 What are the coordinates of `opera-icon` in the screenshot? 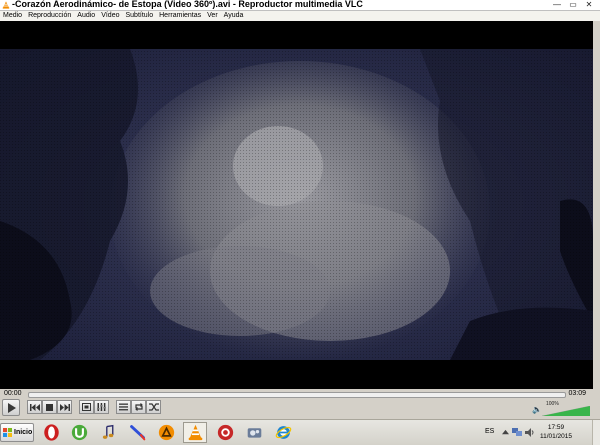 It's located at (51, 432).